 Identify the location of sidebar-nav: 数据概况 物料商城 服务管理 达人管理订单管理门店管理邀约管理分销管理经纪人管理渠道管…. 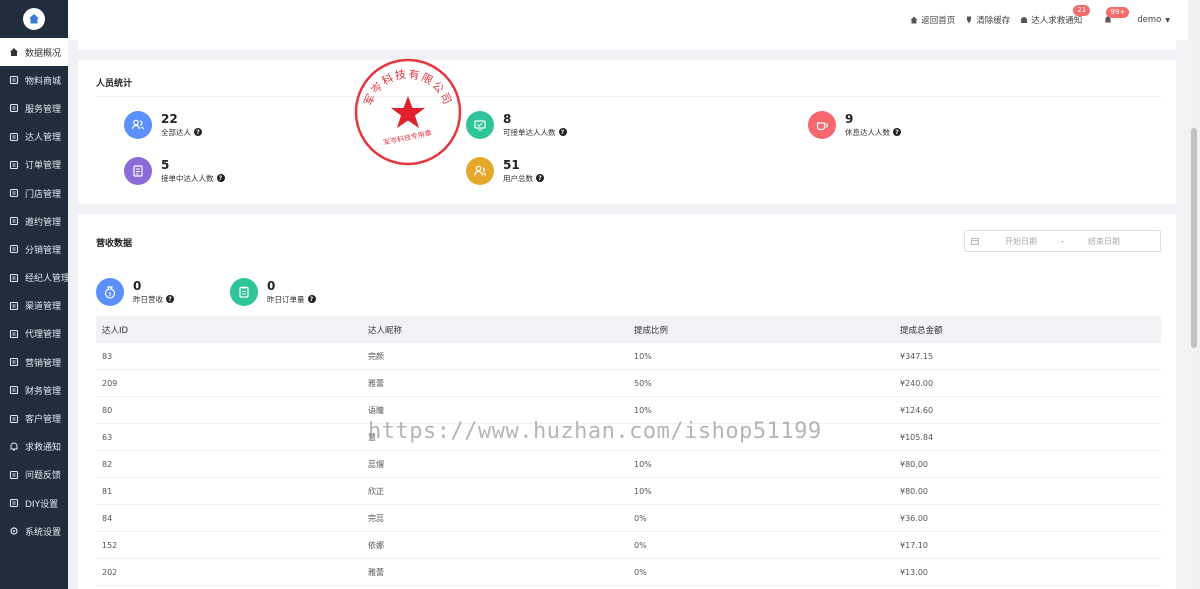
(35, 291).